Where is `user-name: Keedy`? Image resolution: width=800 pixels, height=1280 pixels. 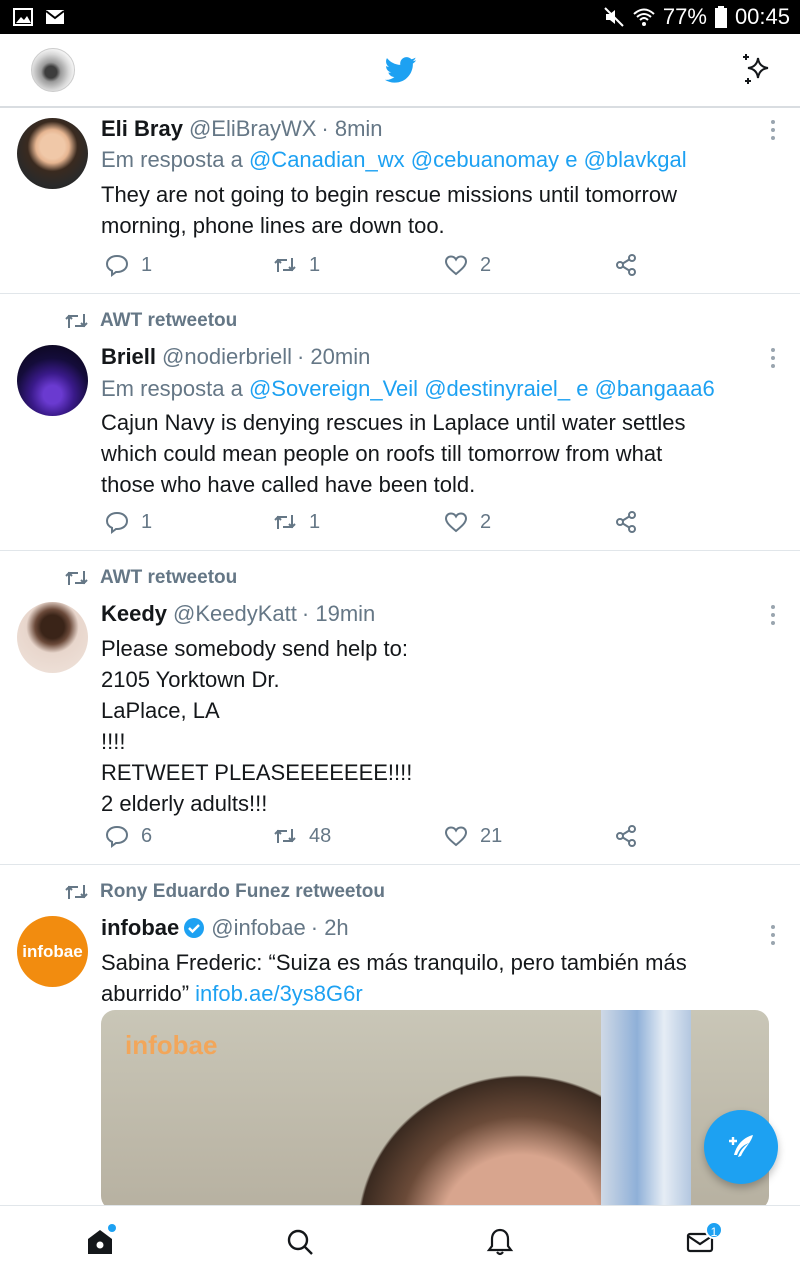
user-name: Keedy is located at coordinates (134, 614).